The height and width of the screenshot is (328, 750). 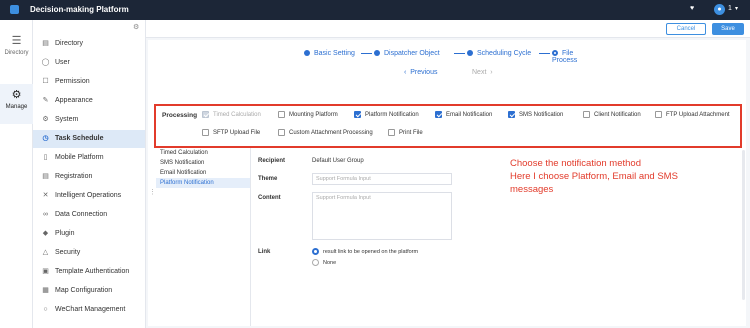 I want to click on bell-icon: ♥, so click(x=692, y=8).